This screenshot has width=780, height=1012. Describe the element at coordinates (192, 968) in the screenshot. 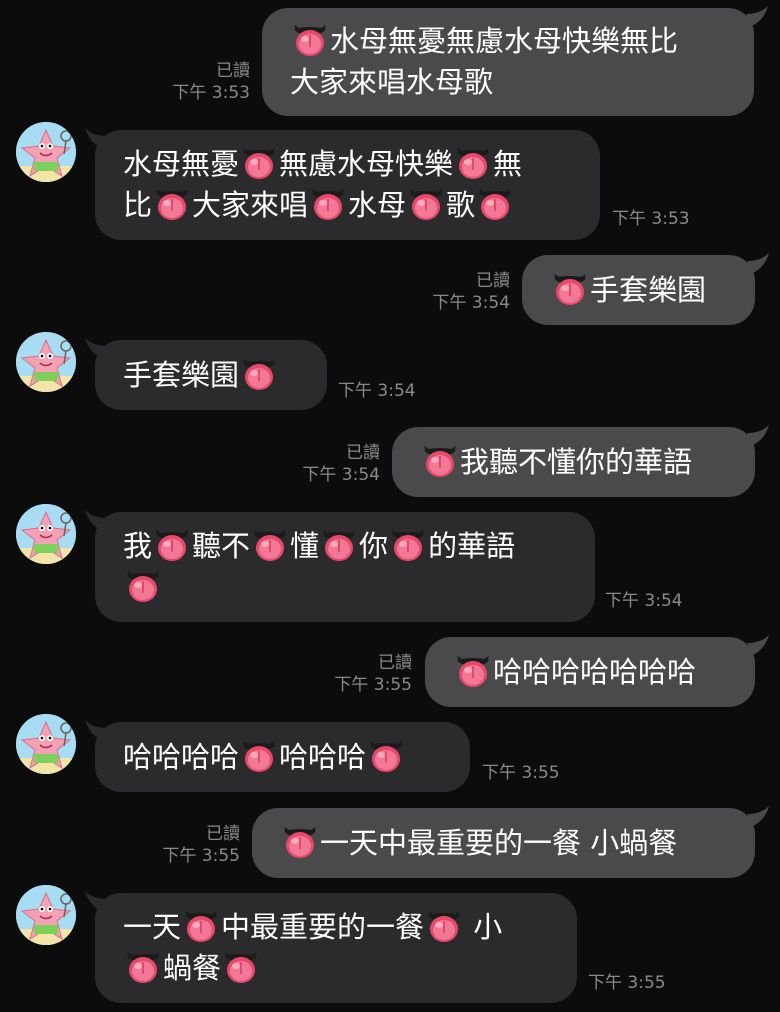

I see `message-text: 蝸餐` at that location.